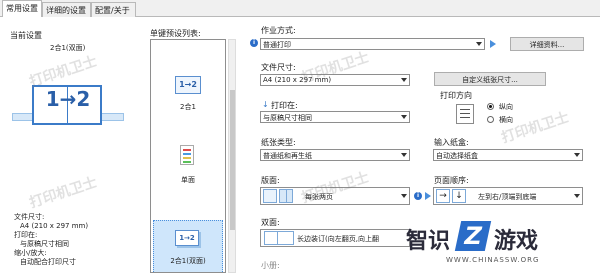 Image resolution: width=600 pixels, height=273 pixels. What do you see at coordinates (287, 118) in the screenshot?
I see `print-on-value: 与原稿尺寸相同` at bounding box center [287, 118].